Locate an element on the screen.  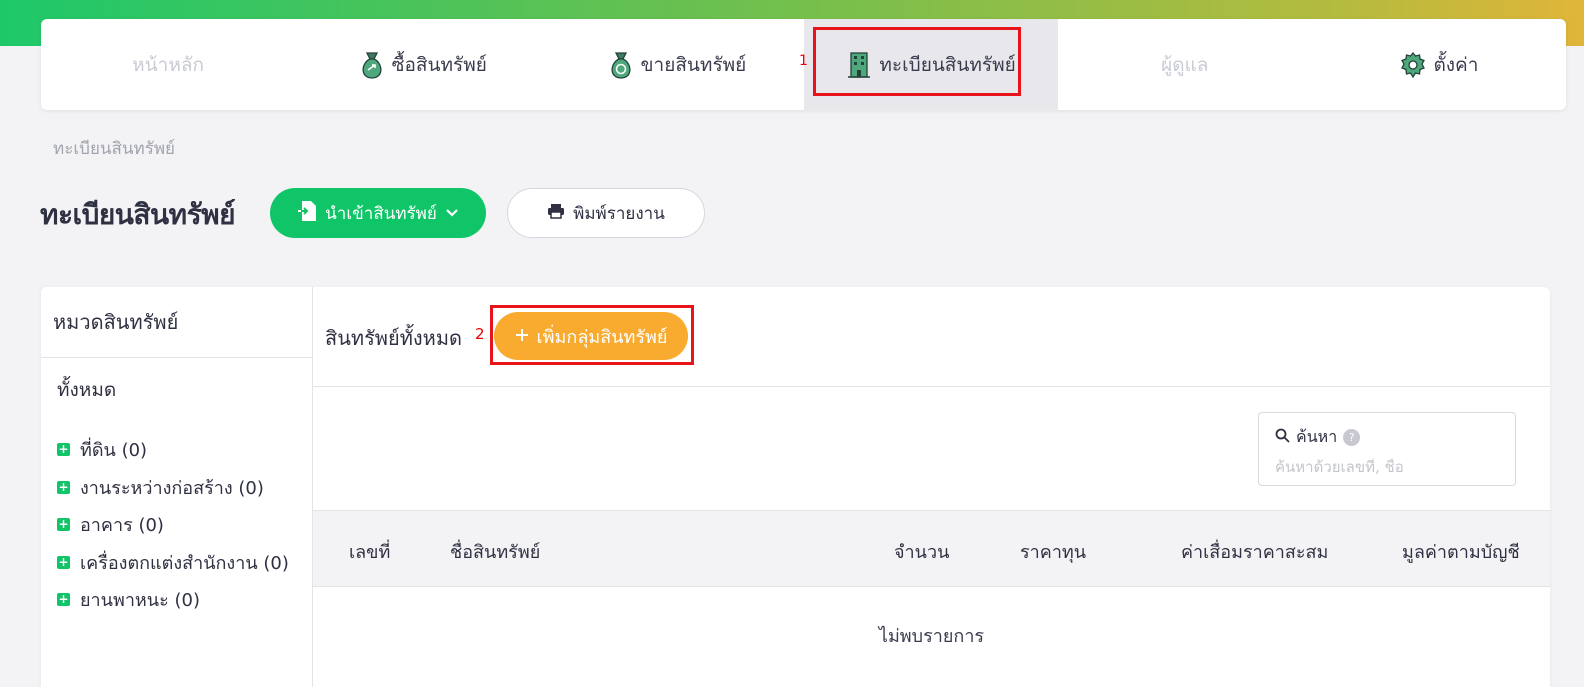
step-marker-1: 1 is located at coordinates (803, 61).